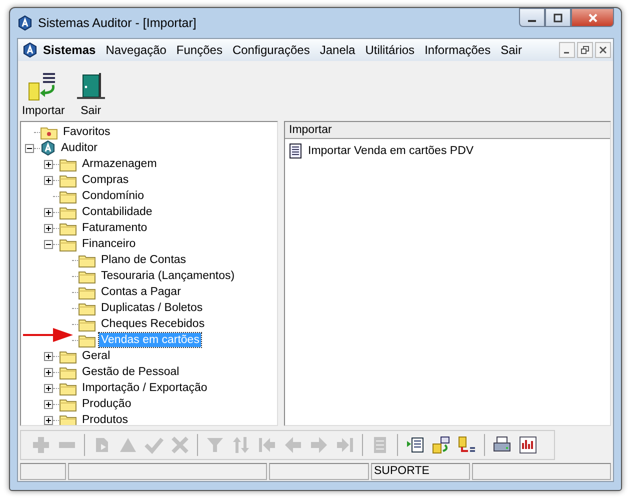 The height and width of the screenshot is (498, 631). Describe the element at coordinates (153, 324) in the screenshot. I see `tree-item: Cheques Recebidos` at that location.